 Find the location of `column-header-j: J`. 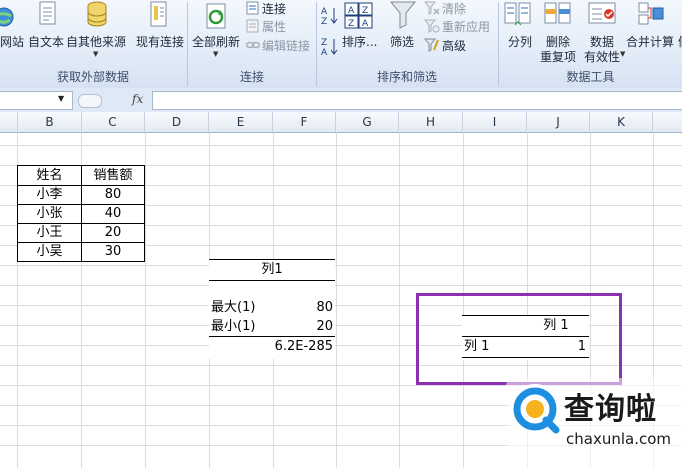

column-header-j: J is located at coordinates (558, 122).